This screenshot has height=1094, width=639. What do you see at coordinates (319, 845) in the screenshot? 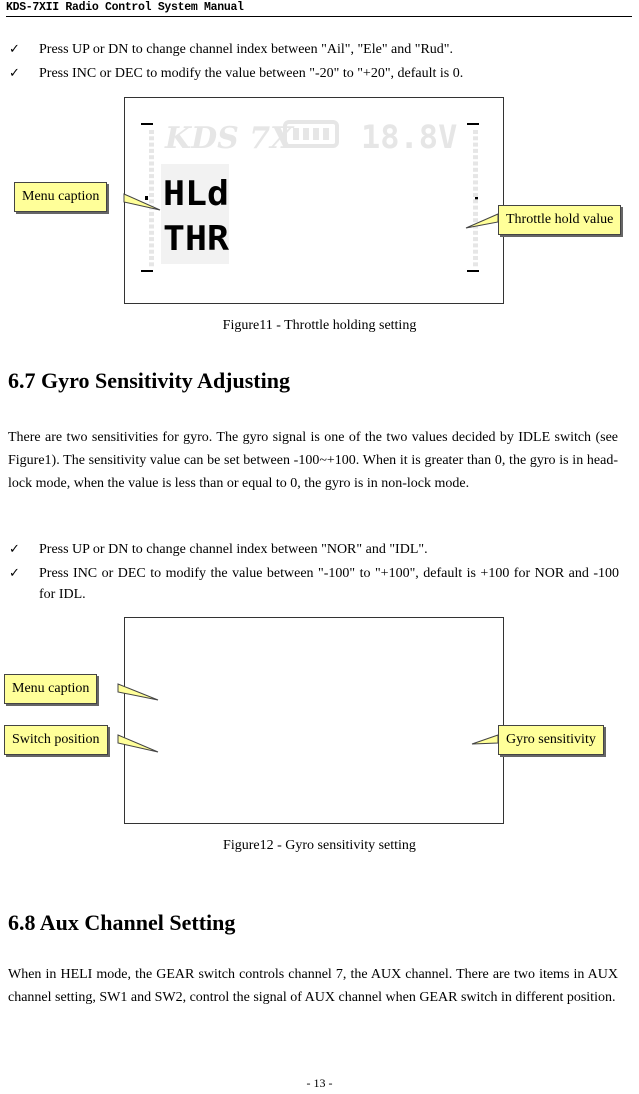
I see `figure-caption: Figure12 - Gyro sensitivity setting` at bounding box center [319, 845].